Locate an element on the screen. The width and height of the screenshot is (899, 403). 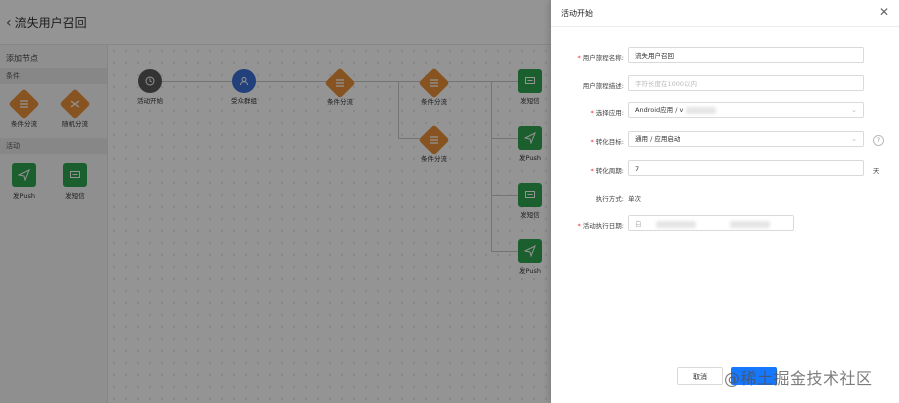
drawer-header: 活动开始 ✕ is located at coordinates (725, 13).